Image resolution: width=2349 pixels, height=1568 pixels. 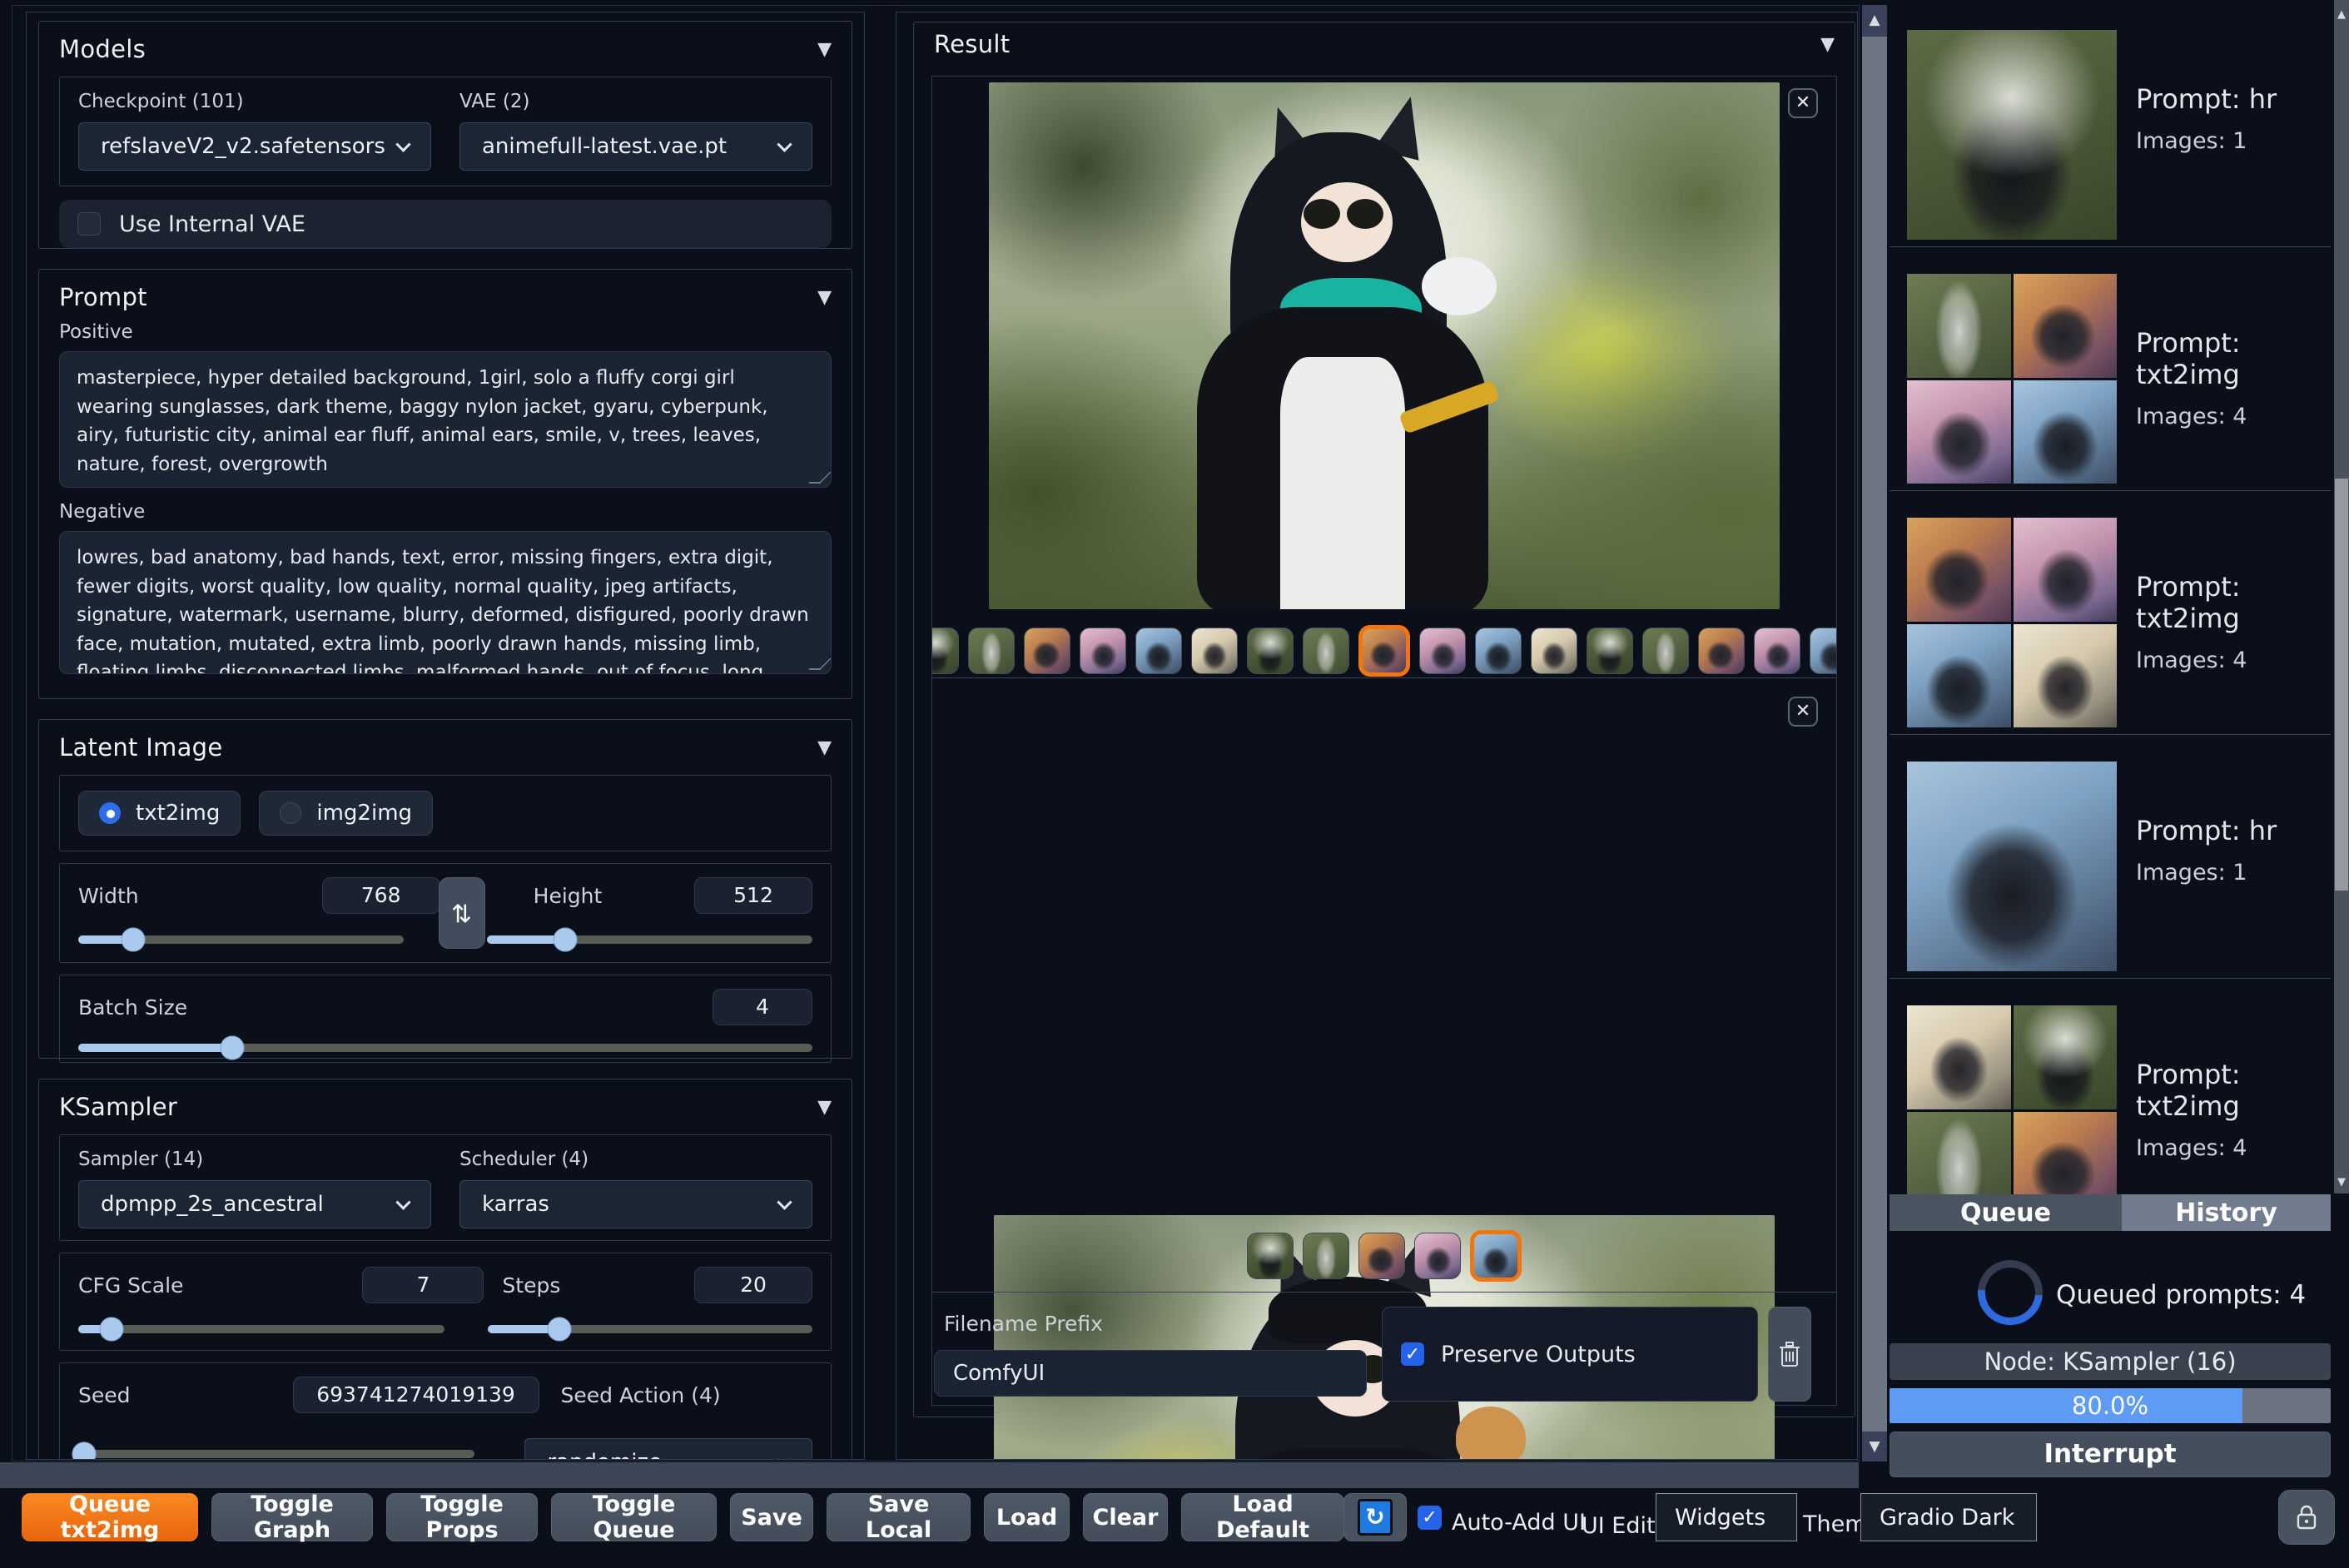 What do you see at coordinates (89, 224) in the screenshot?
I see `use-internal-vae-checkbox` at bounding box center [89, 224].